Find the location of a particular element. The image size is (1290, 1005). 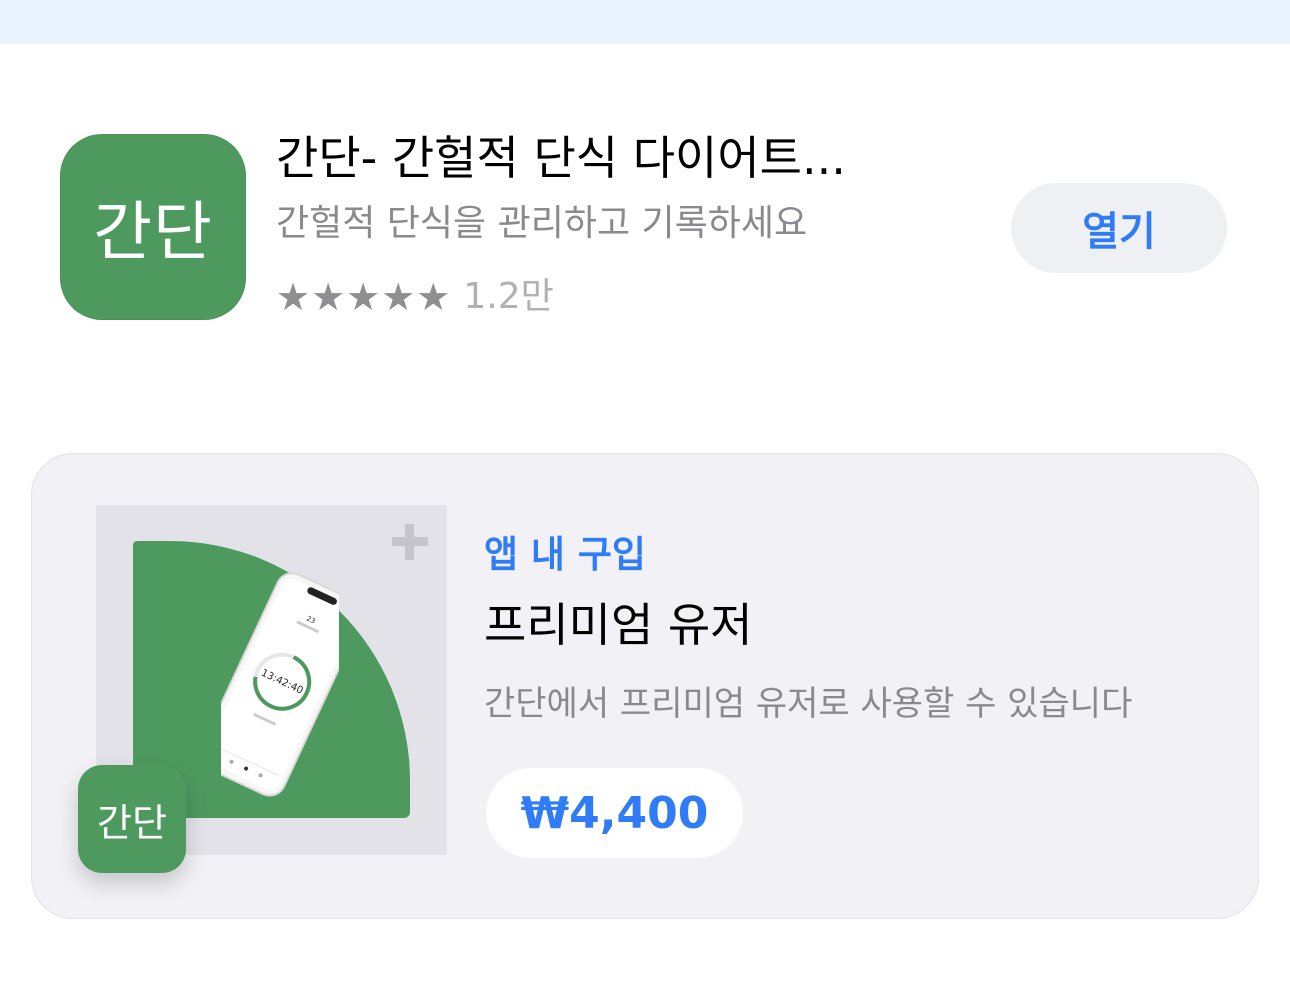

rating-row: ★★★★★ 1.2만 is located at coordinates (415, 297).